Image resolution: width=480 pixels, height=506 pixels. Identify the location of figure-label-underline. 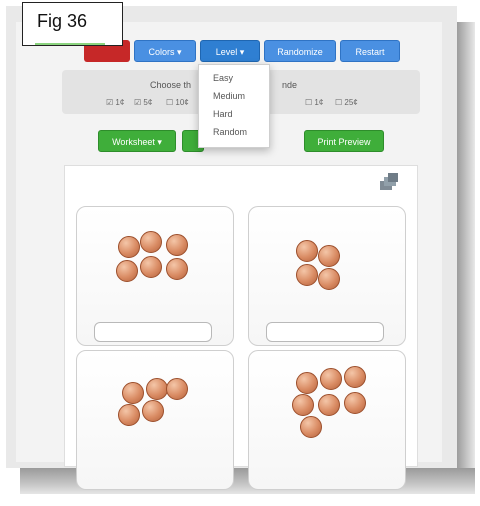
(70, 44).